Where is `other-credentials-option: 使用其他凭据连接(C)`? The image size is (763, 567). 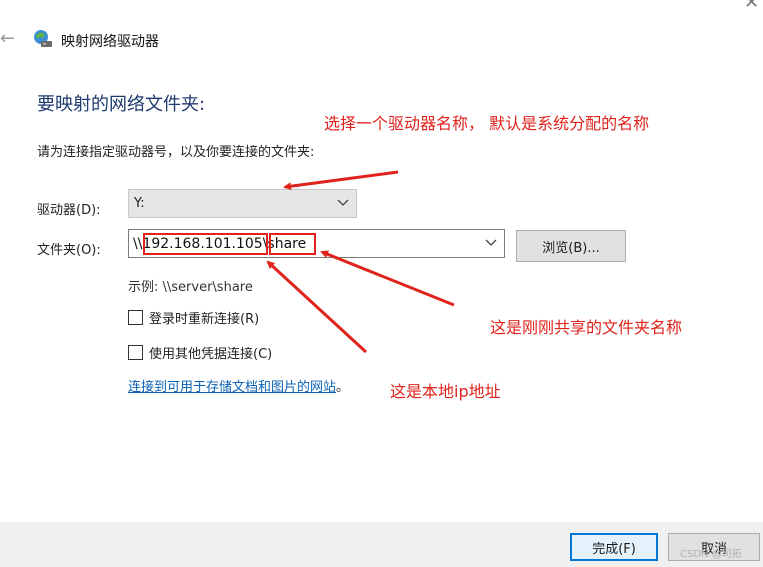 other-credentials-option: 使用其他凭据连接(C) is located at coordinates (200, 352).